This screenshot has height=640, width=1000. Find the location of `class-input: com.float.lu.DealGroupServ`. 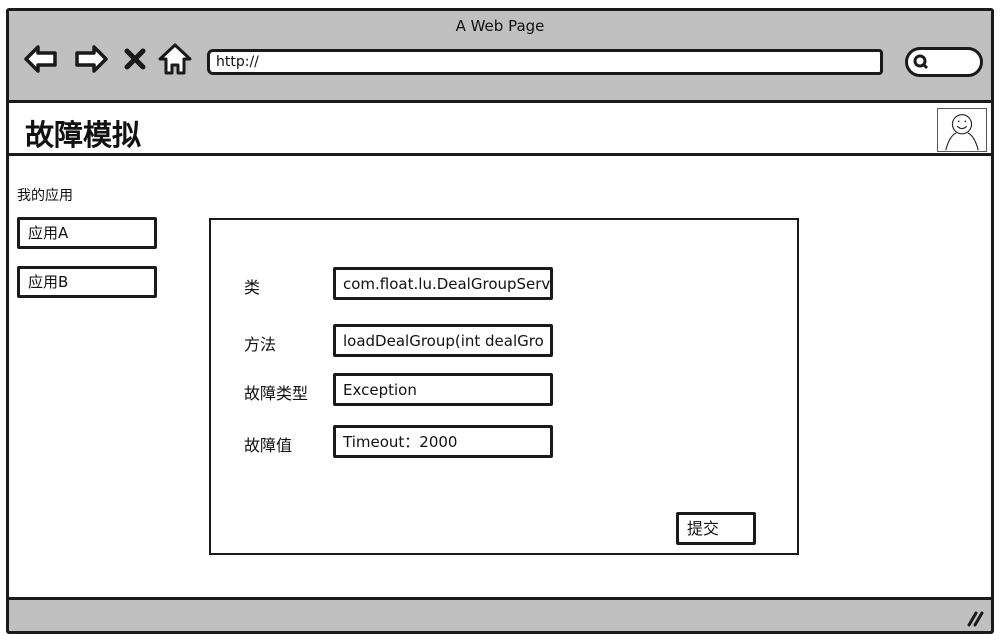

class-input: com.float.lu.DealGroupServ is located at coordinates (443, 283).